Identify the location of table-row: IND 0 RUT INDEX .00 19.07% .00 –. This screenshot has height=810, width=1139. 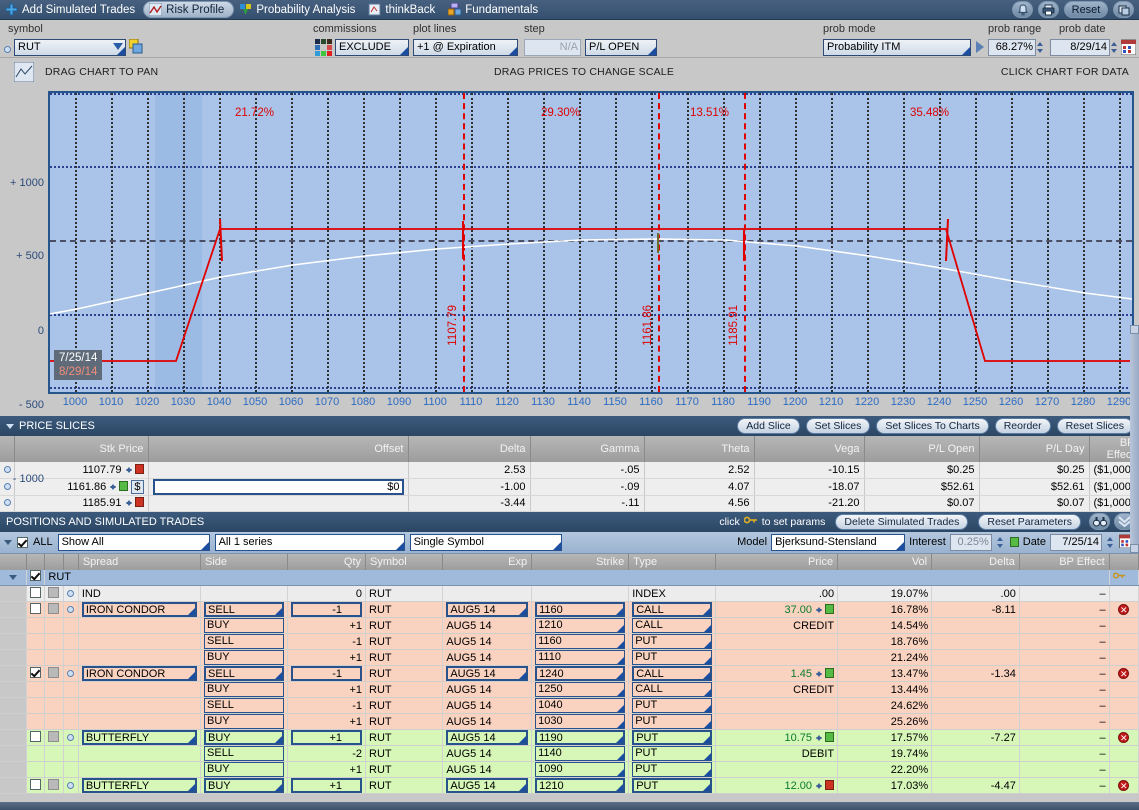
(569, 593).